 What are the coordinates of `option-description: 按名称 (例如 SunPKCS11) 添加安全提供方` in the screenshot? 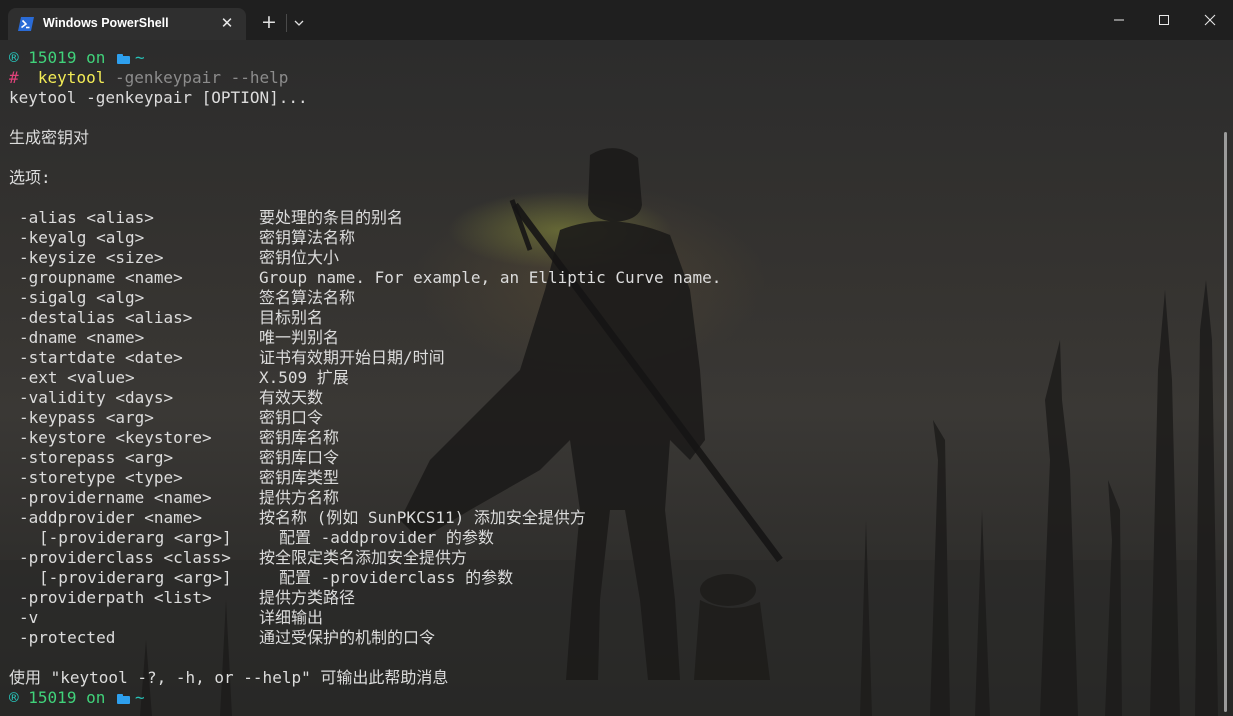 It's located at (422, 517).